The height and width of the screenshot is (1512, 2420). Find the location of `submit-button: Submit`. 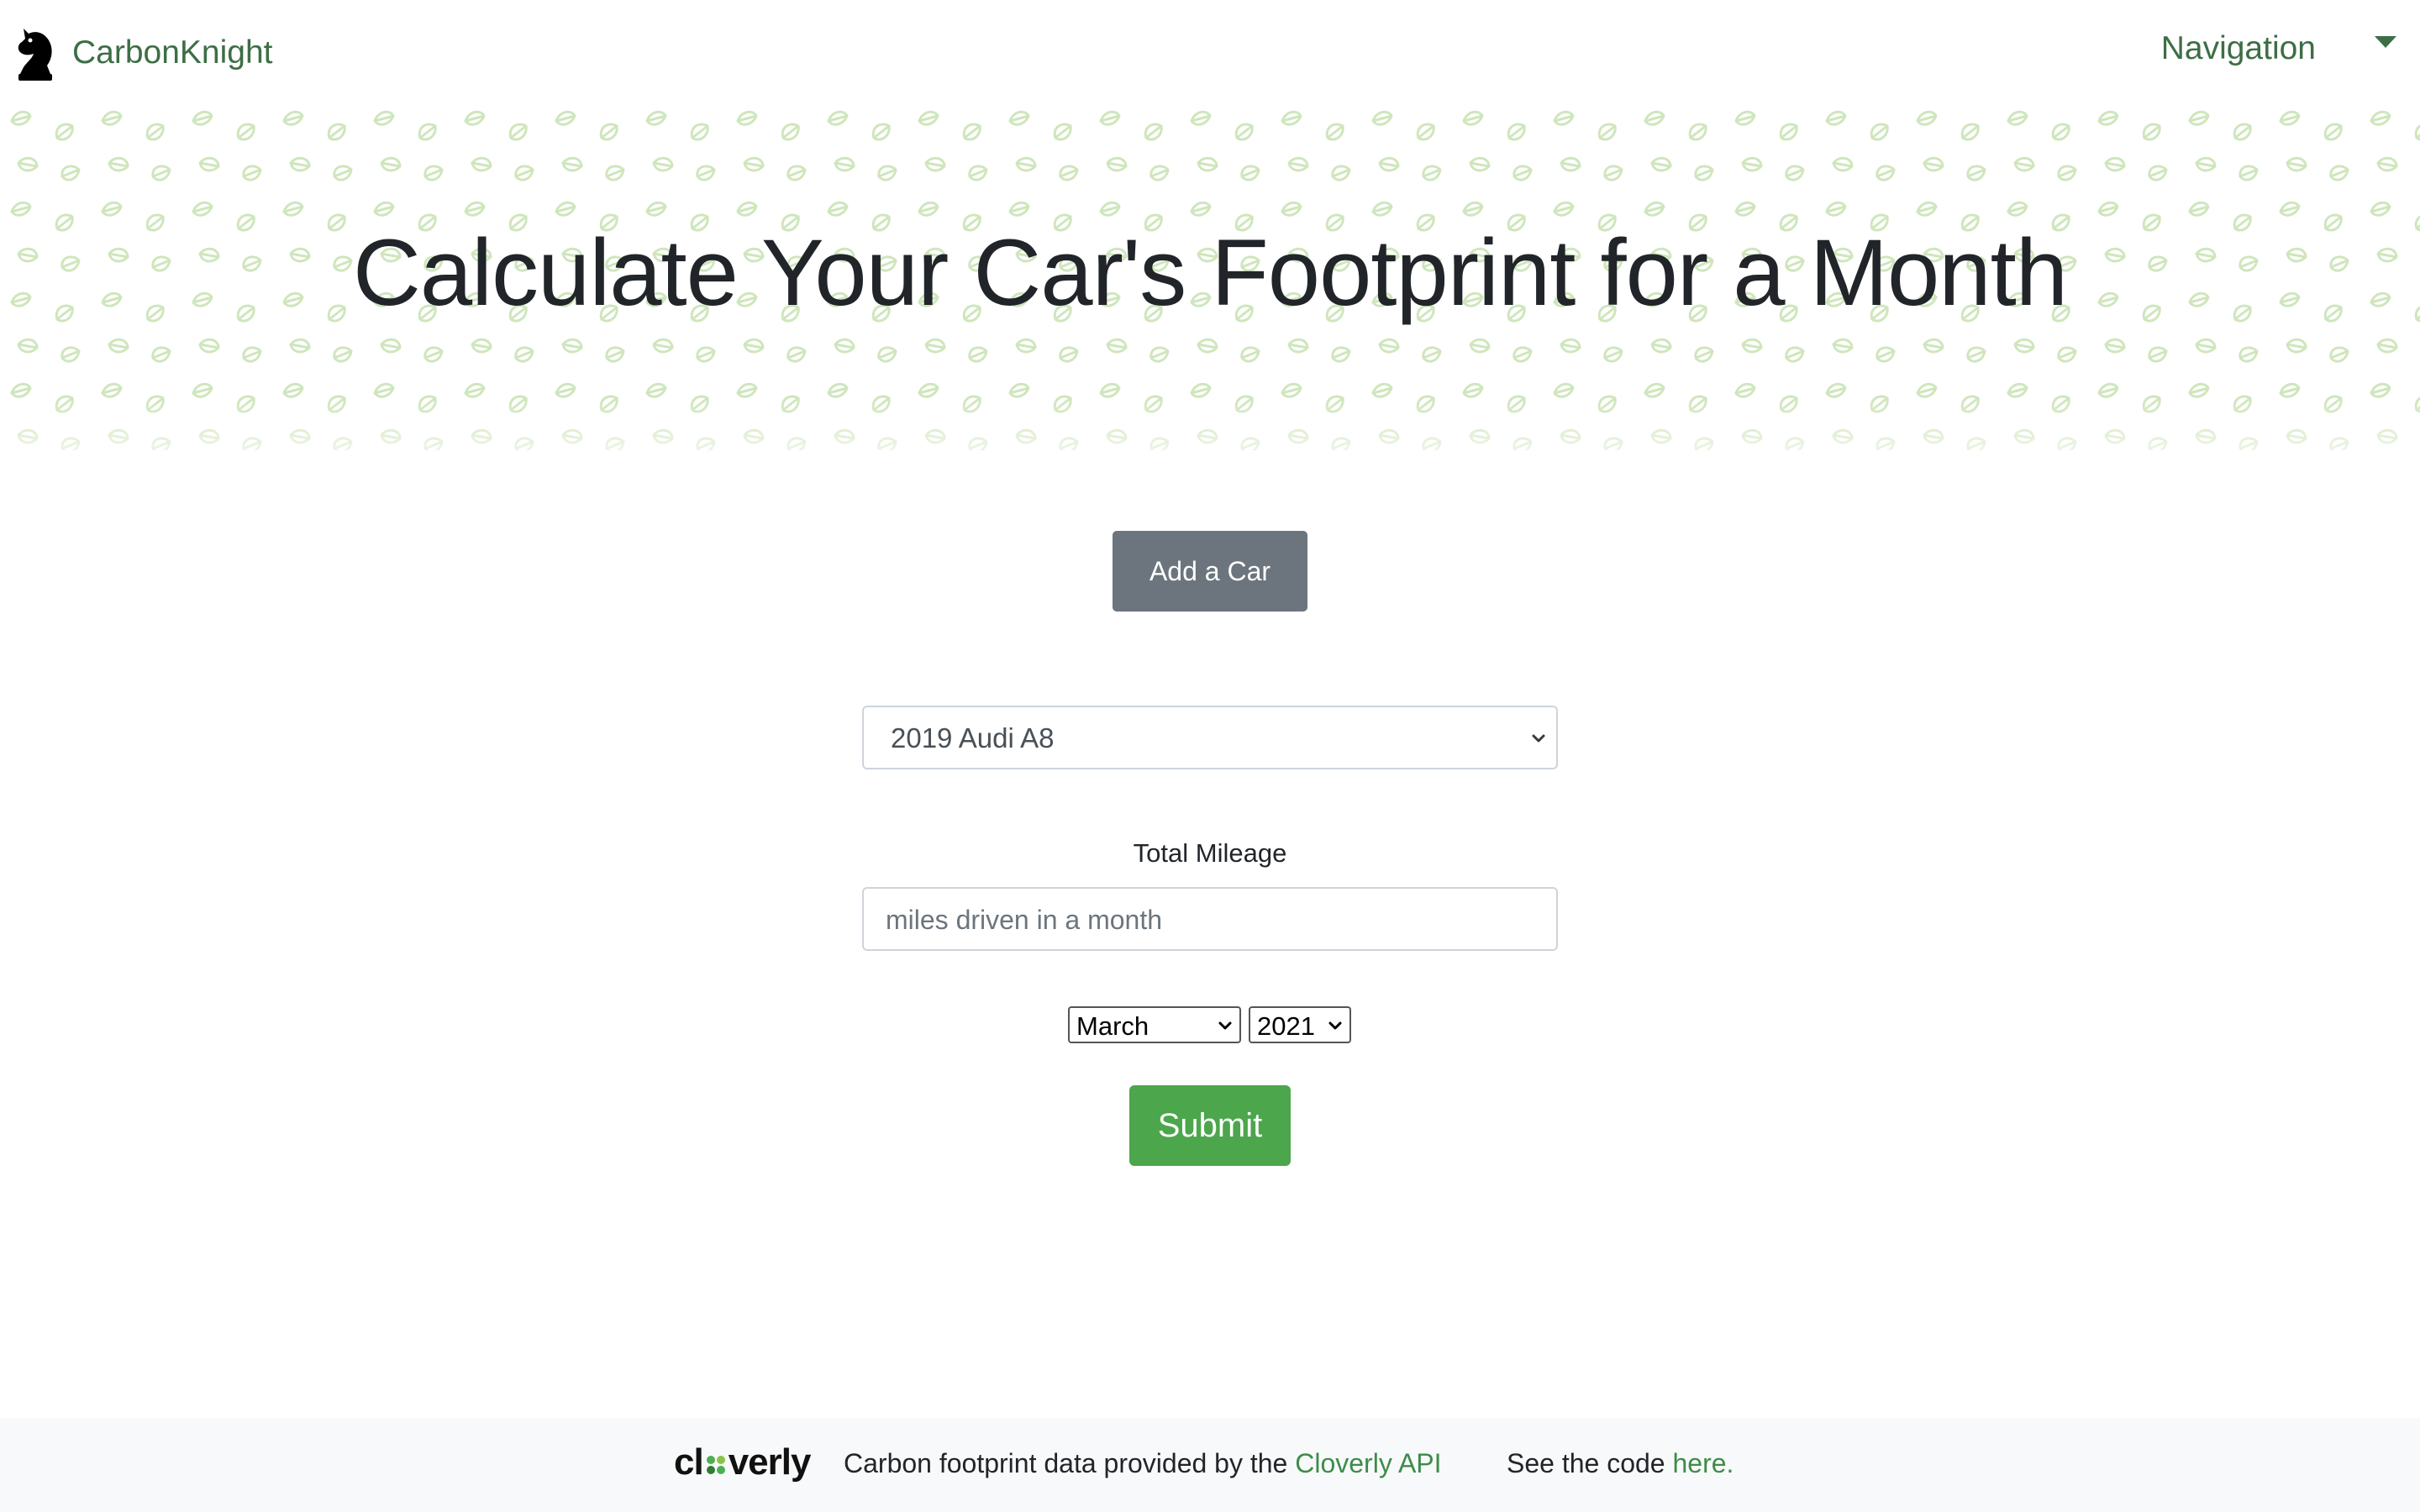

submit-button: Submit is located at coordinates (1210, 1125).